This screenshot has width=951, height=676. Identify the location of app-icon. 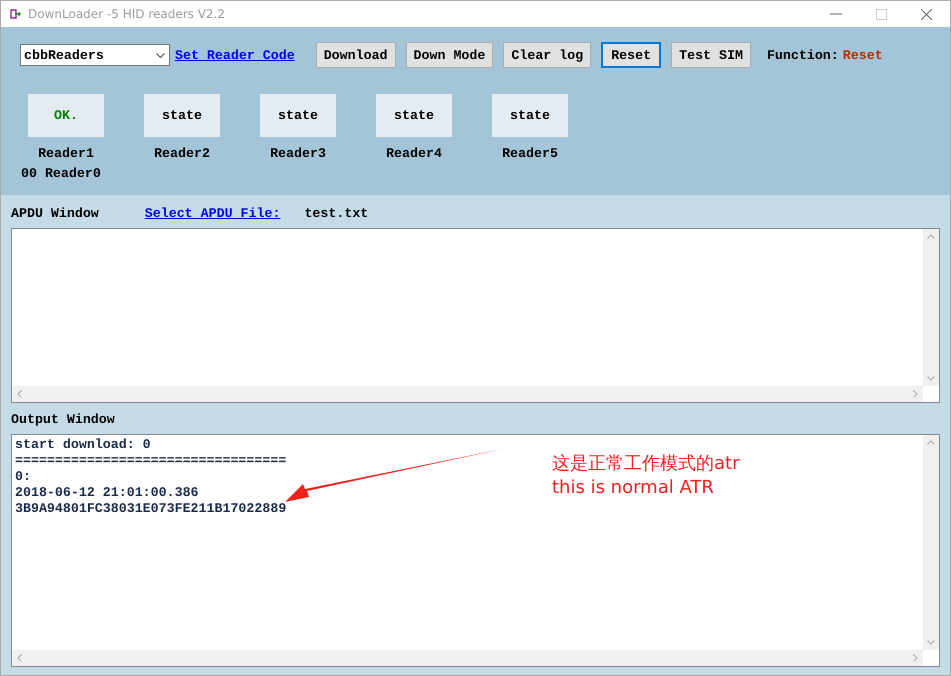
(16, 14).